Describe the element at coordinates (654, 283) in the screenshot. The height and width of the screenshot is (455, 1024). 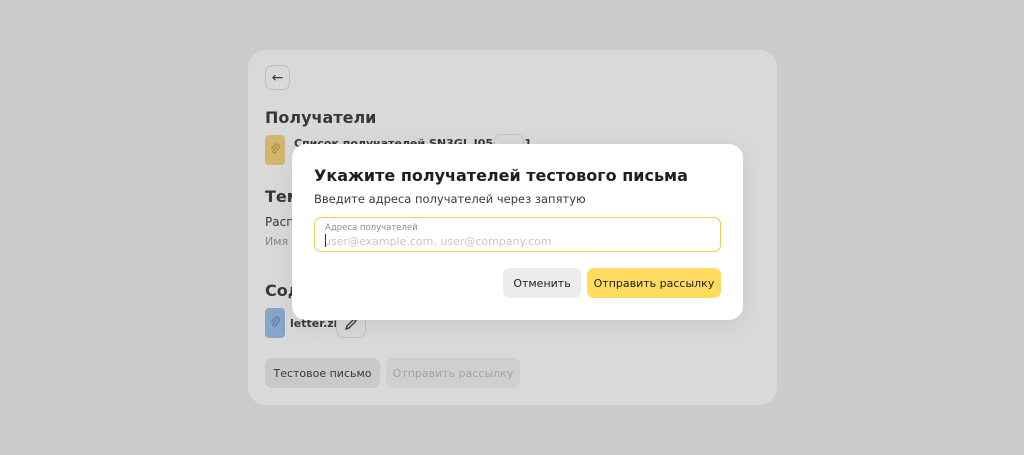
I see `send-mailing-button: Отправить рассылку` at that location.